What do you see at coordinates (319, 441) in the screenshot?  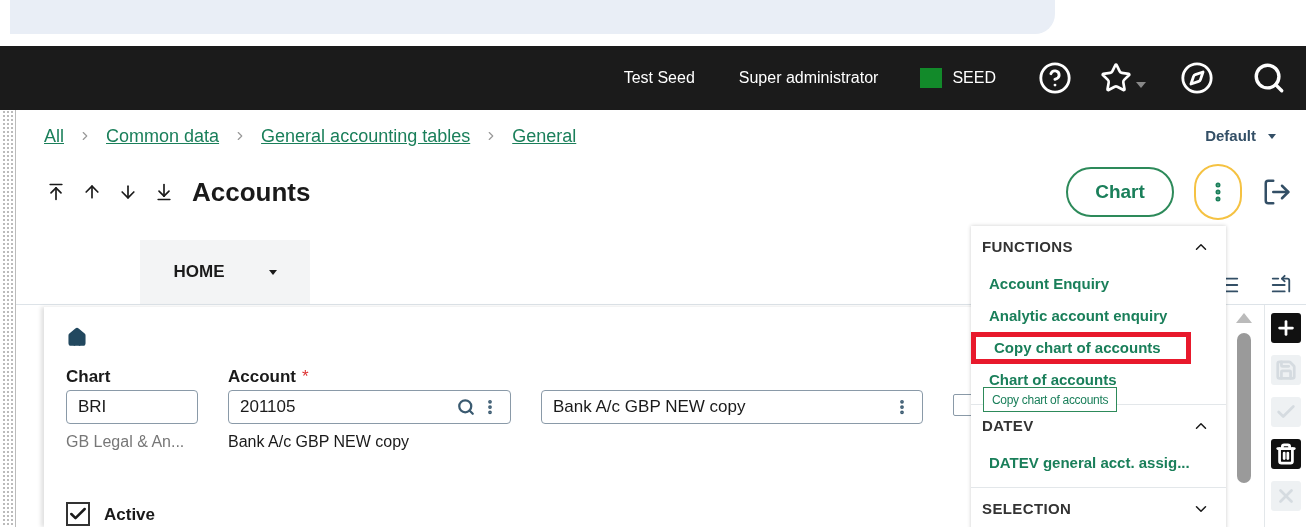 I see `field-description: Bank A/c GBP NEW copy` at bounding box center [319, 441].